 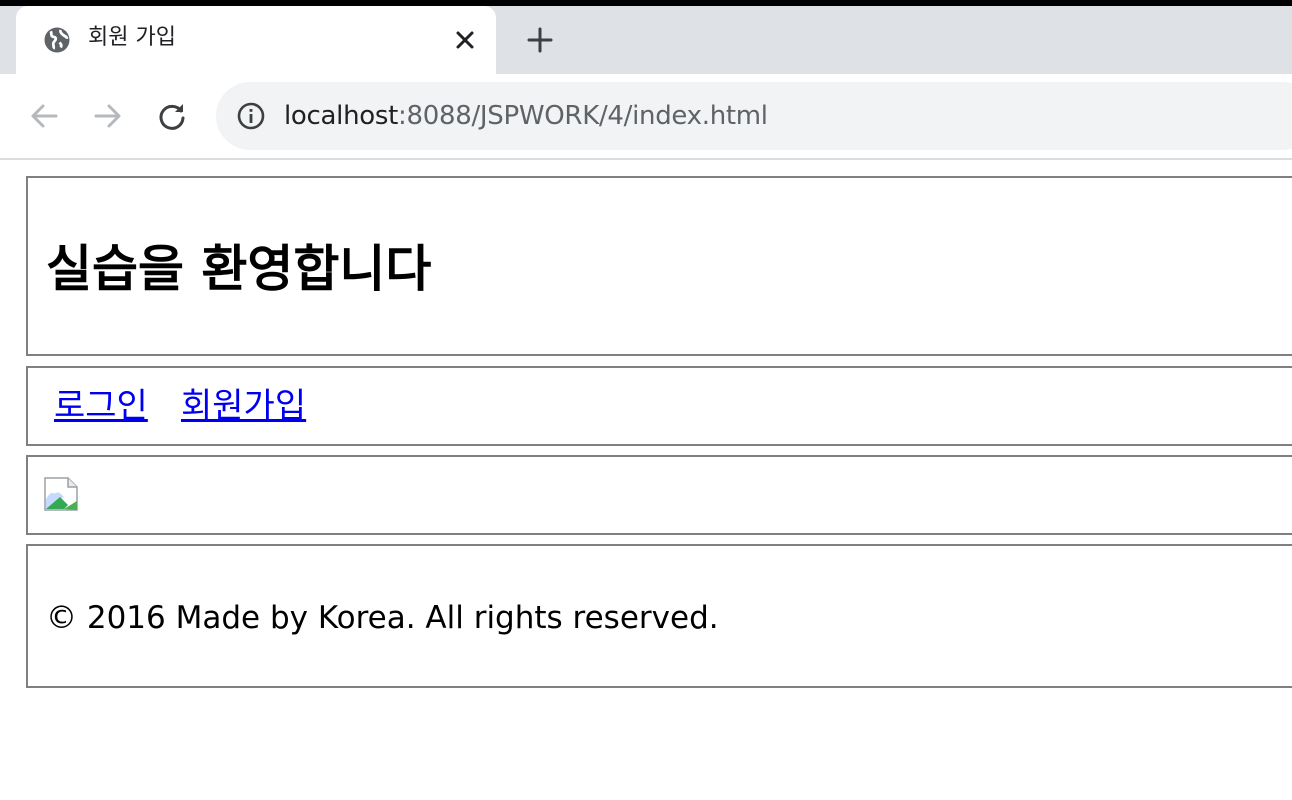 What do you see at coordinates (132, 37) in the screenshot?
I see `tab-title: 회원 가입` at bounding box center [132, 37].